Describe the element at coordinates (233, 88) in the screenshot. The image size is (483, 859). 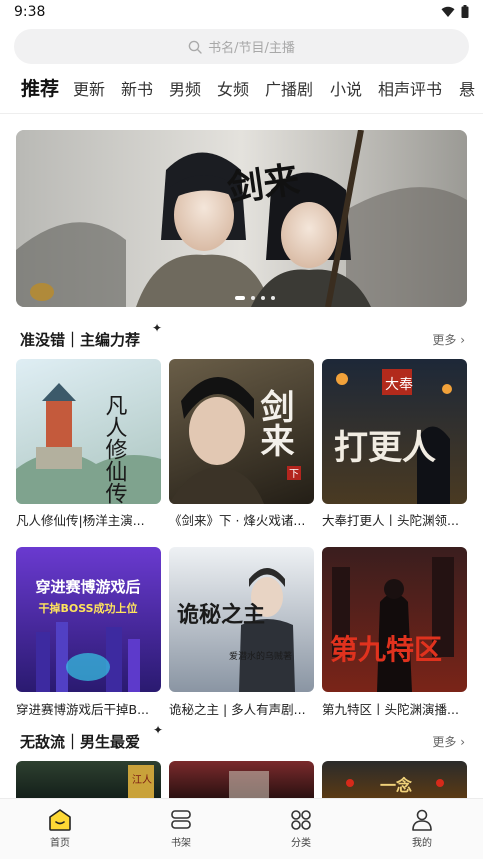
I see `tab-female: 女频` at that location.